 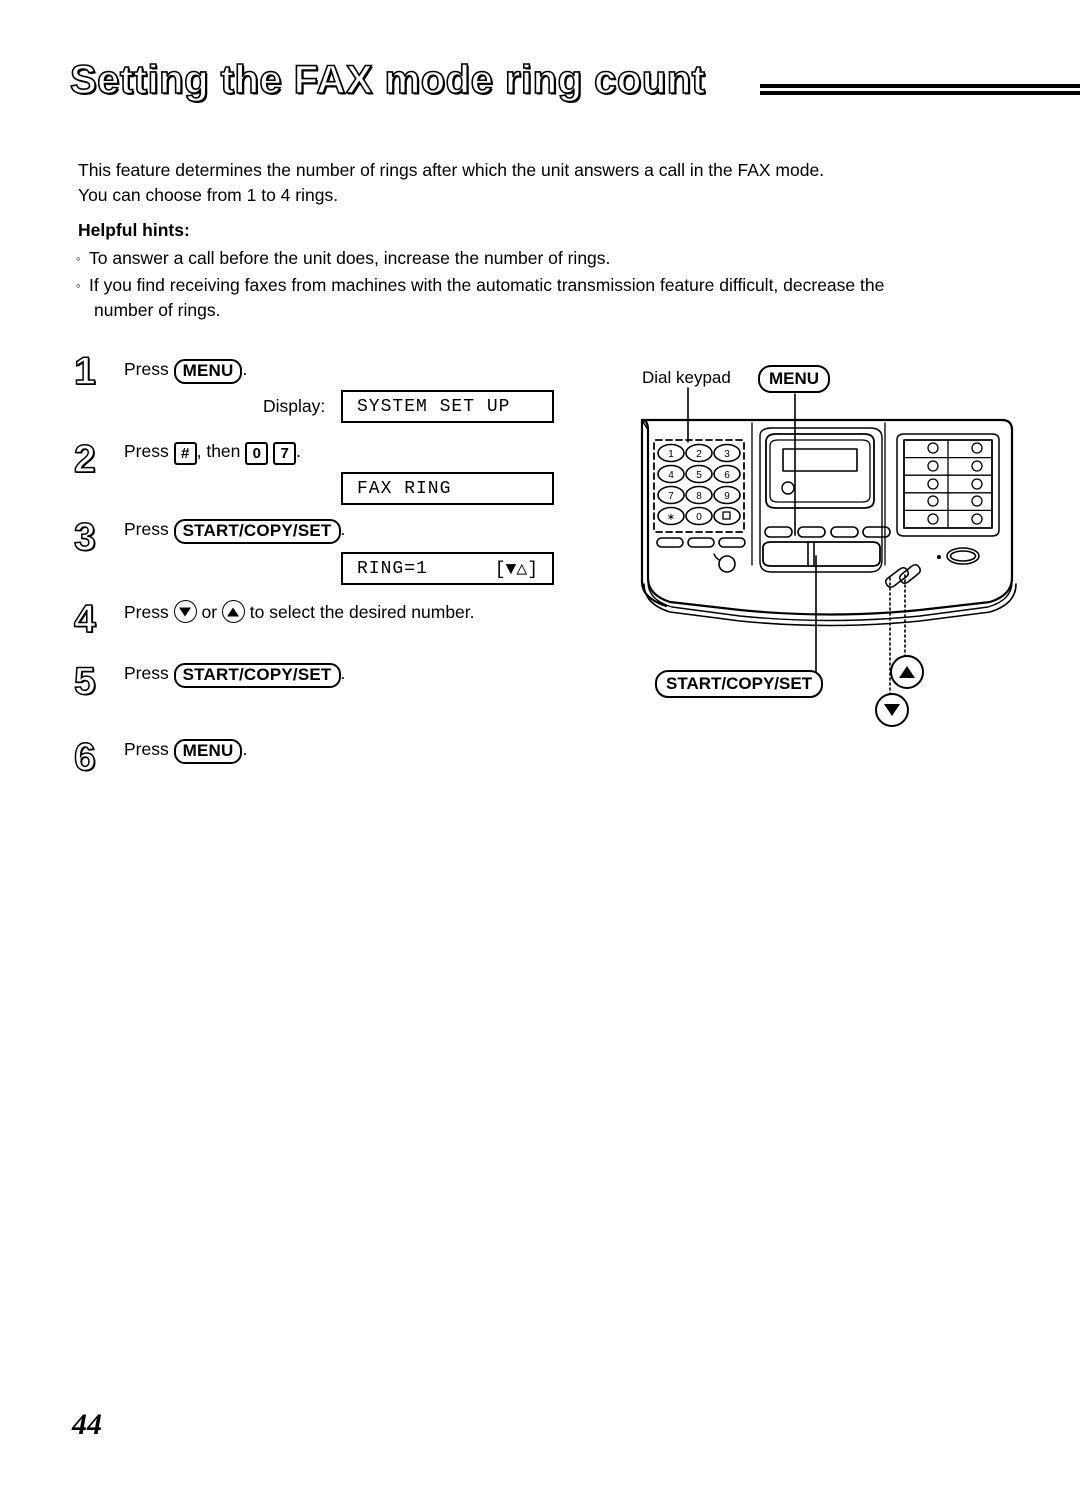 I want to click on arrow-up-button-callout-icon, so click(x=907, y=672).